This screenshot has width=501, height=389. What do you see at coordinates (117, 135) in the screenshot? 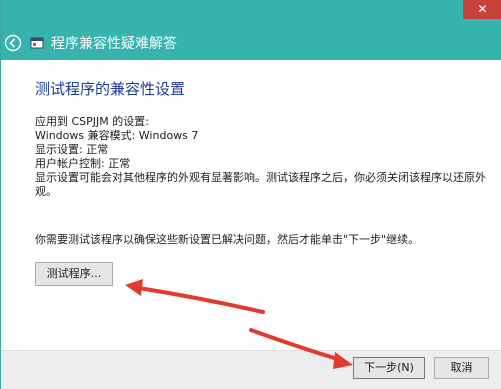
I see `compat-mode-text: Windows 兼容模式: Windows 7` at bounding box center [117, 135].